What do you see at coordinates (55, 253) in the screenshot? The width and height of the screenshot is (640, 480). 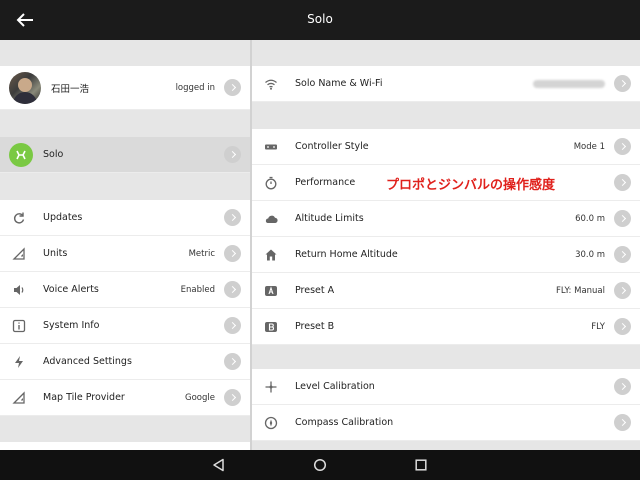 I see `sidebar-item-label: Units` at bounding box center [55, 253].